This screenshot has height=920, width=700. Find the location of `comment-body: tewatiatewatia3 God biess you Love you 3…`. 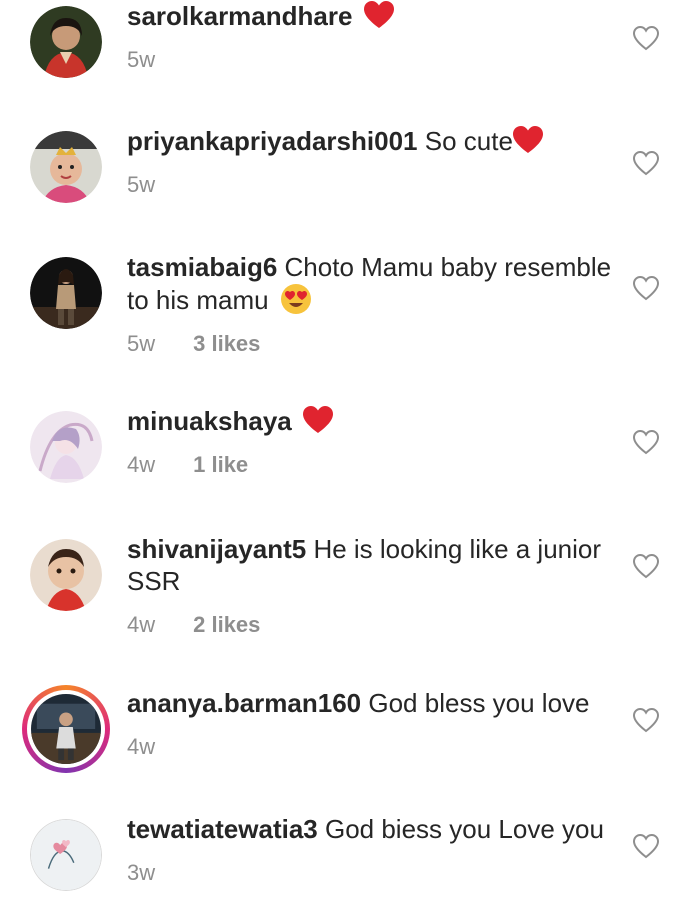

comment-body: tewatiatewatia3 God biess you Love you 3… is located at coordinates (372, 851).